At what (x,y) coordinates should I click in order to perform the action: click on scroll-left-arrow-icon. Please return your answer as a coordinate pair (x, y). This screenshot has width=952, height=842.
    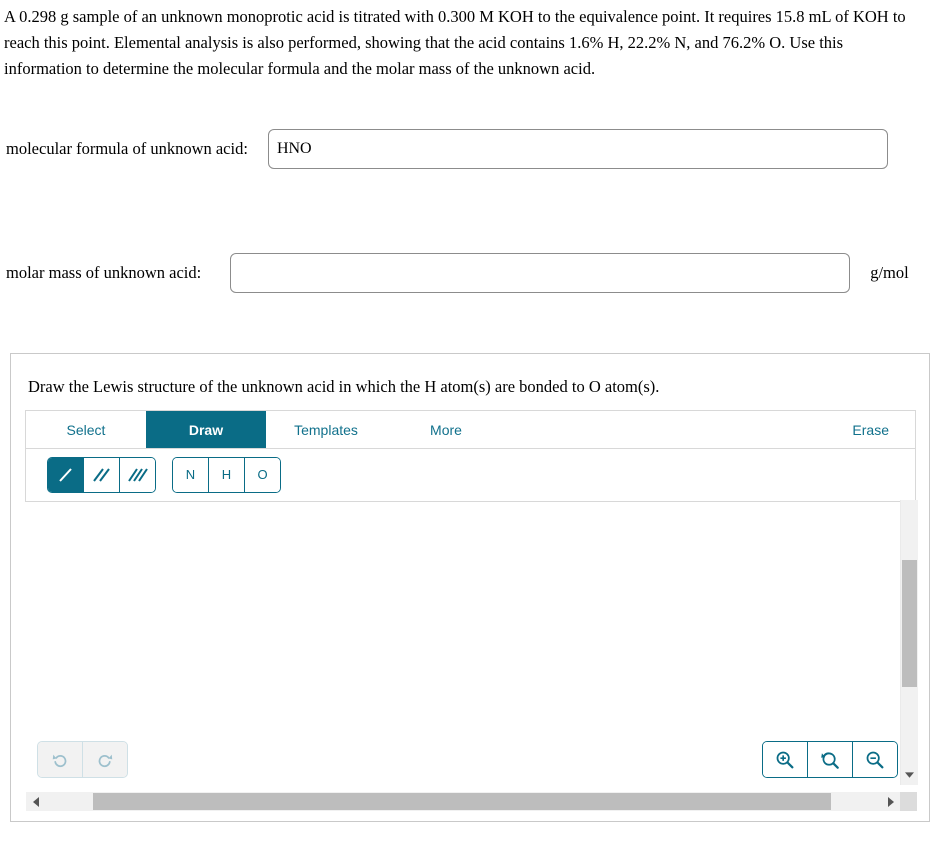
    Looking at the image, I should click on (36, 801).